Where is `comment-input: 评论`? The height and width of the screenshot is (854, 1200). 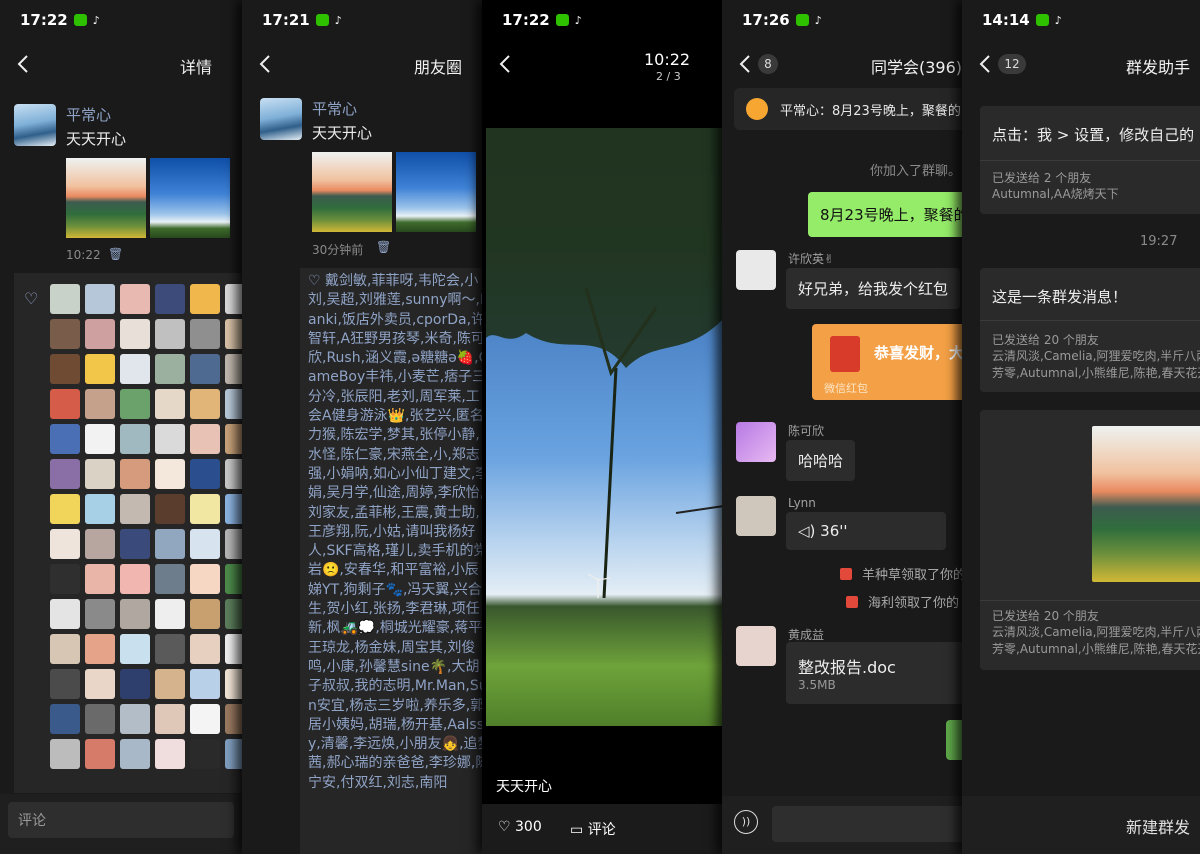
comment-input: 评论 is located at coordinates (121, 820).